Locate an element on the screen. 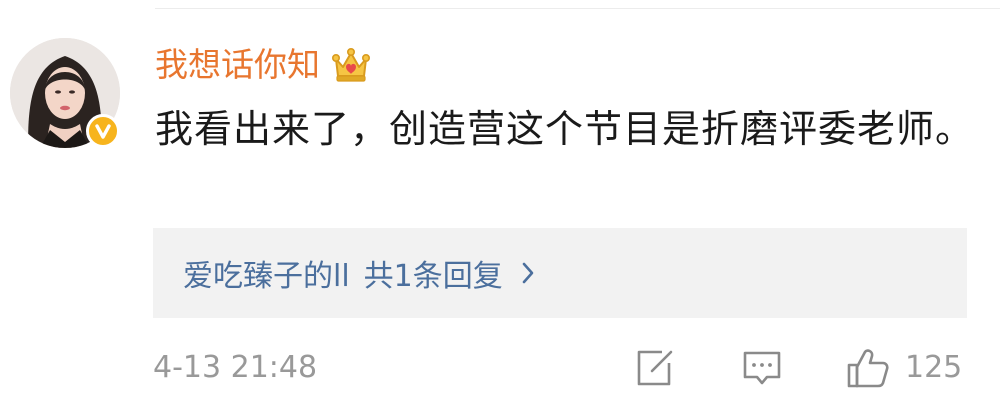  verified-badge is located at coordinates (103, 131).